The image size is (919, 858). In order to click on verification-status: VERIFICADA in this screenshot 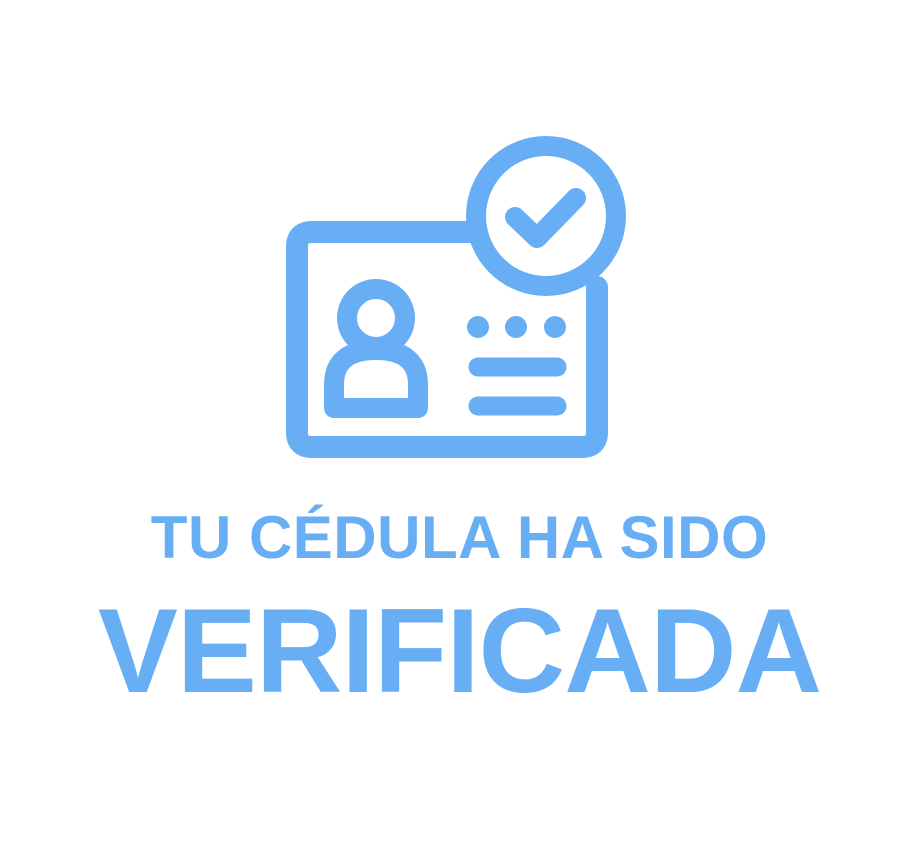, I will do `click(459, 651)`.